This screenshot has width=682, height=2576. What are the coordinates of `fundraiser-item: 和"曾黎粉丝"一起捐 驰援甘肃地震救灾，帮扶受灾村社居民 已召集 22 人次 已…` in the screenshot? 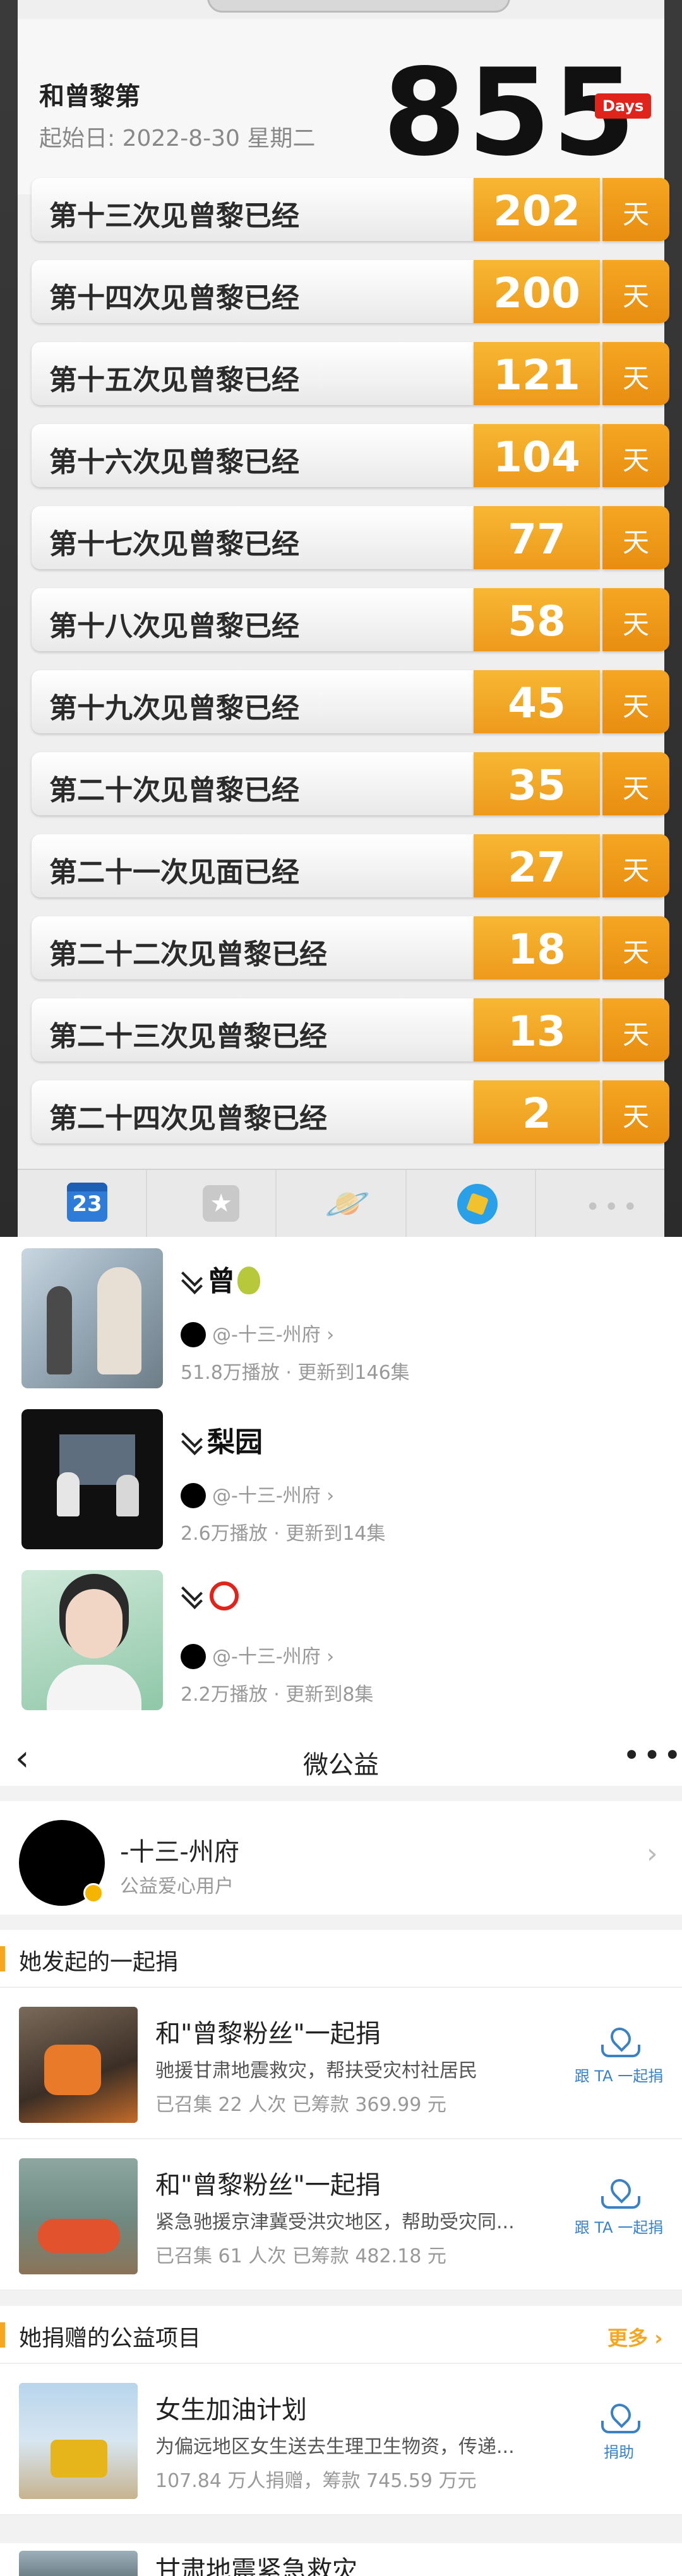 It's located at (341, 2063).